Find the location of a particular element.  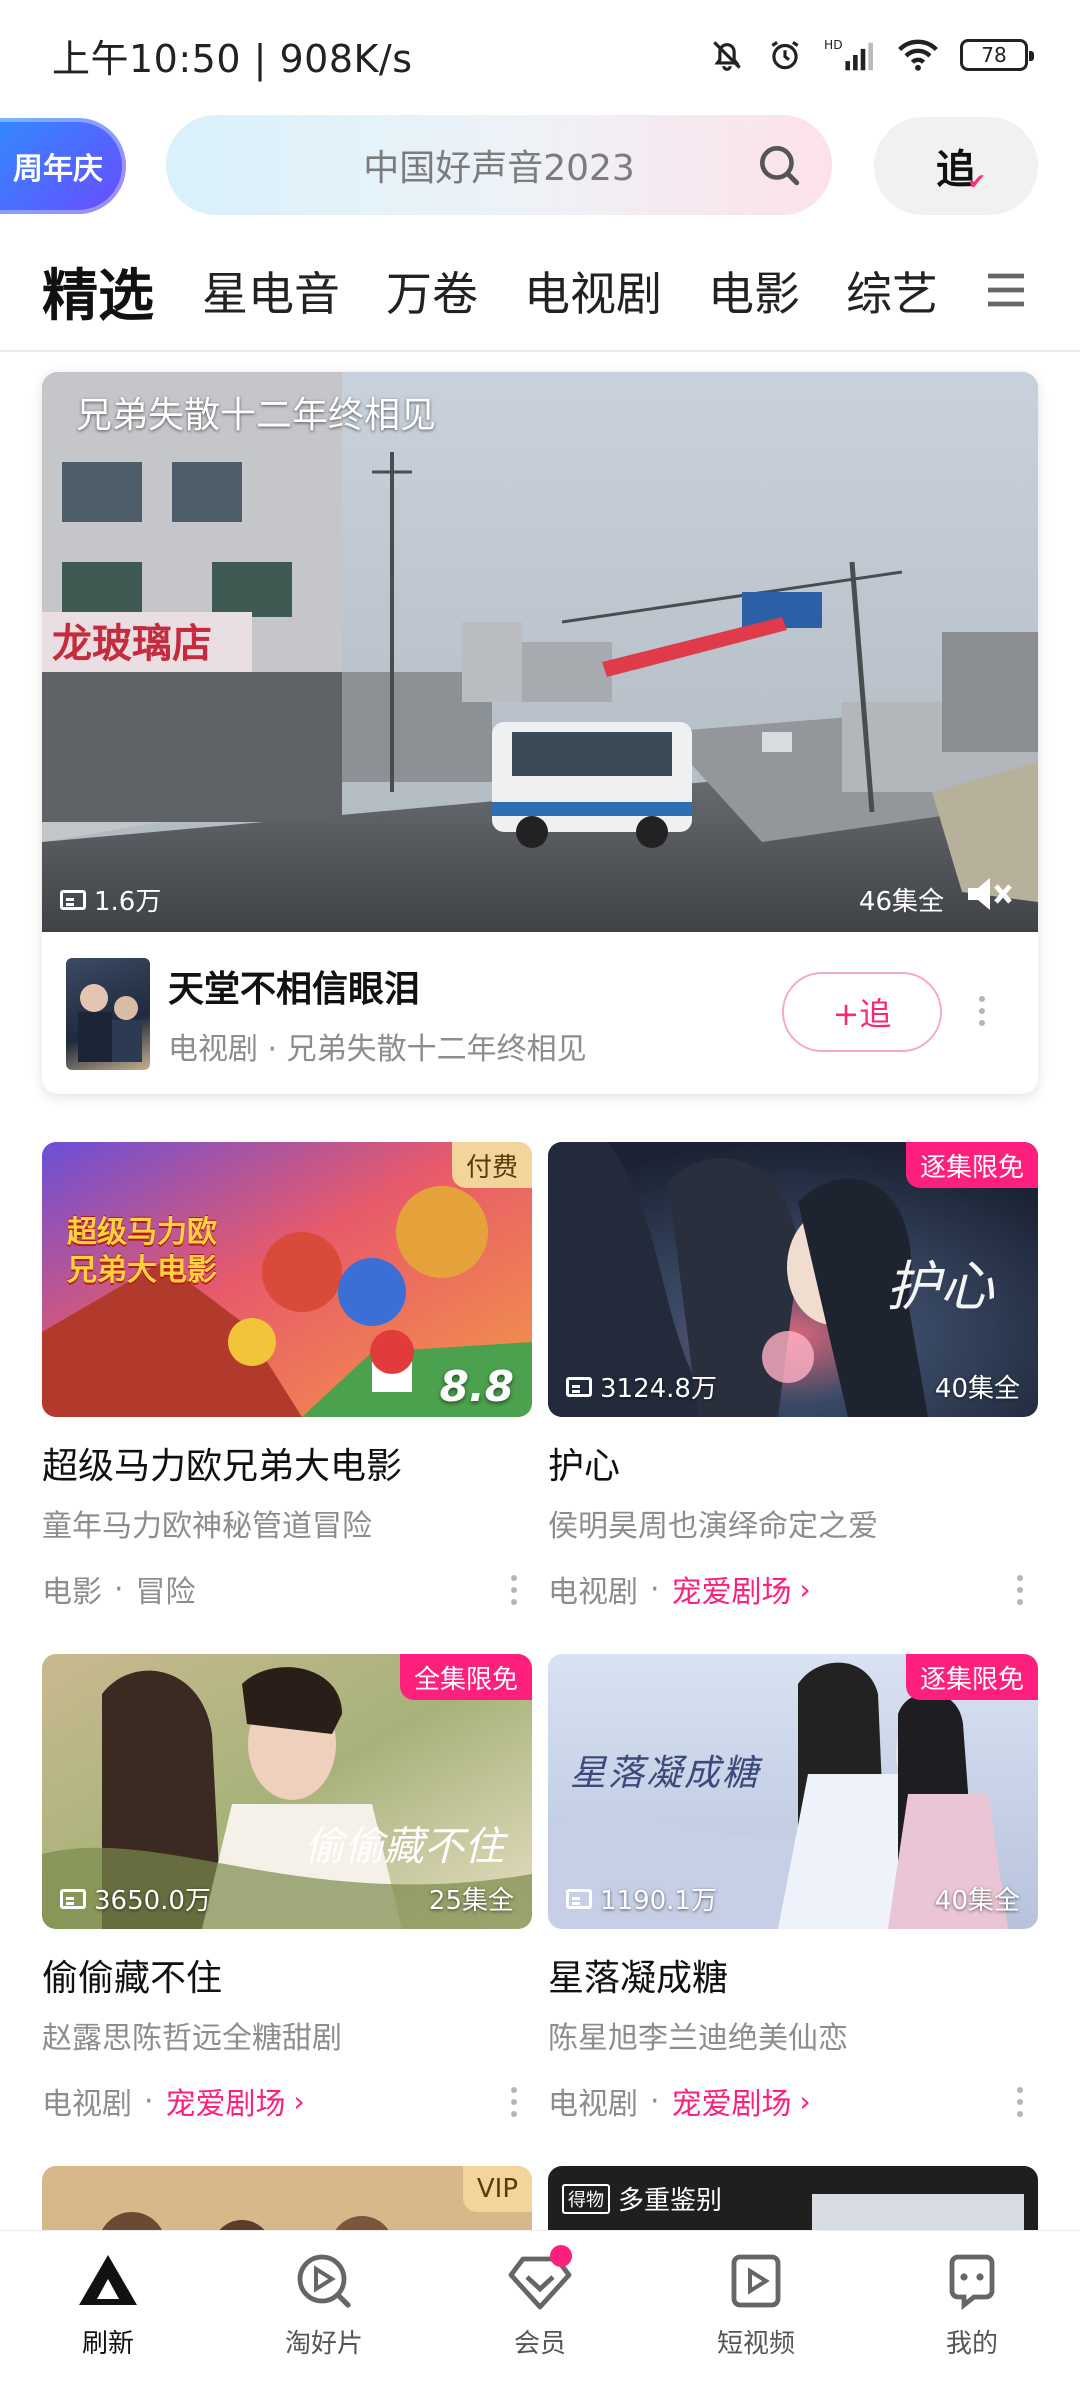

poster-title-text: 偷偷藏不住 is located at coordinates (404, 1847).